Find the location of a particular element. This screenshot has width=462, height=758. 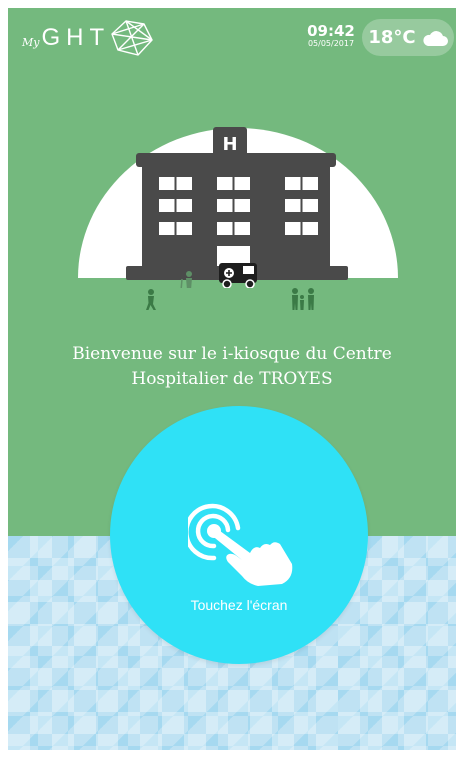

clock-date: 05/05/2017 is located at coordinates (331, 43).